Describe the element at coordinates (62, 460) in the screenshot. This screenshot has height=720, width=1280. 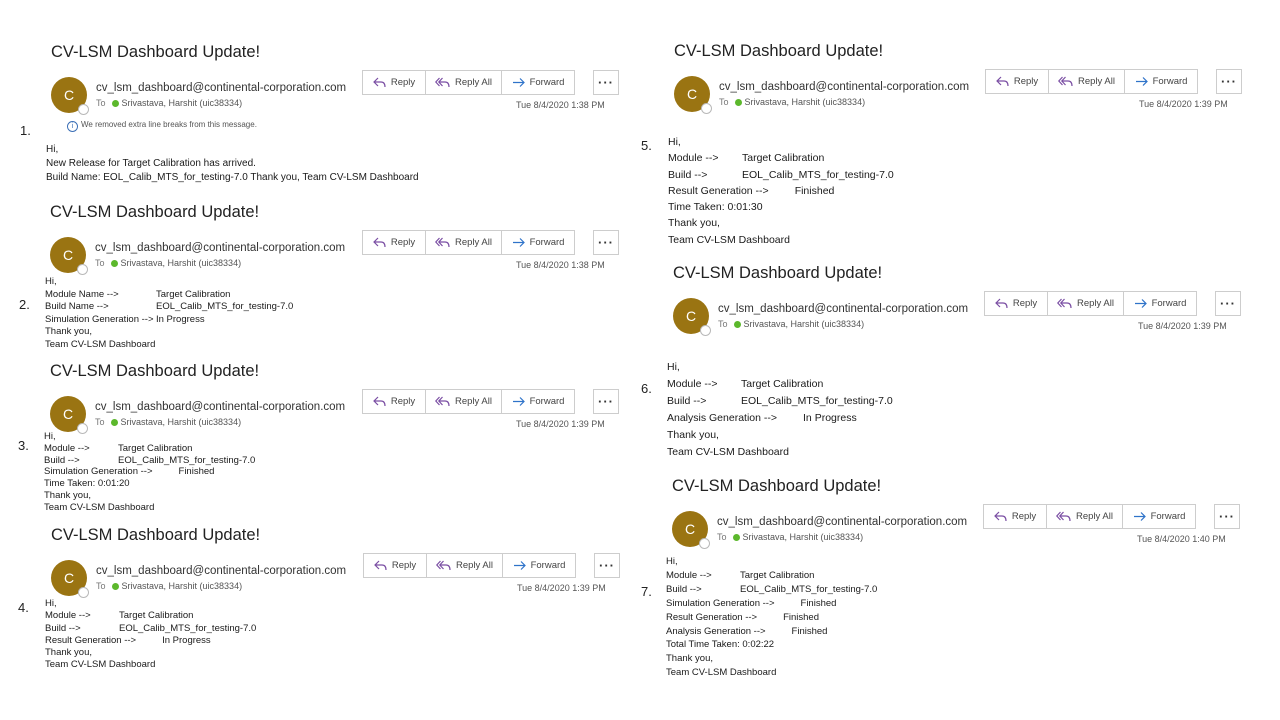
I see `field-label: Build -->` at that location.